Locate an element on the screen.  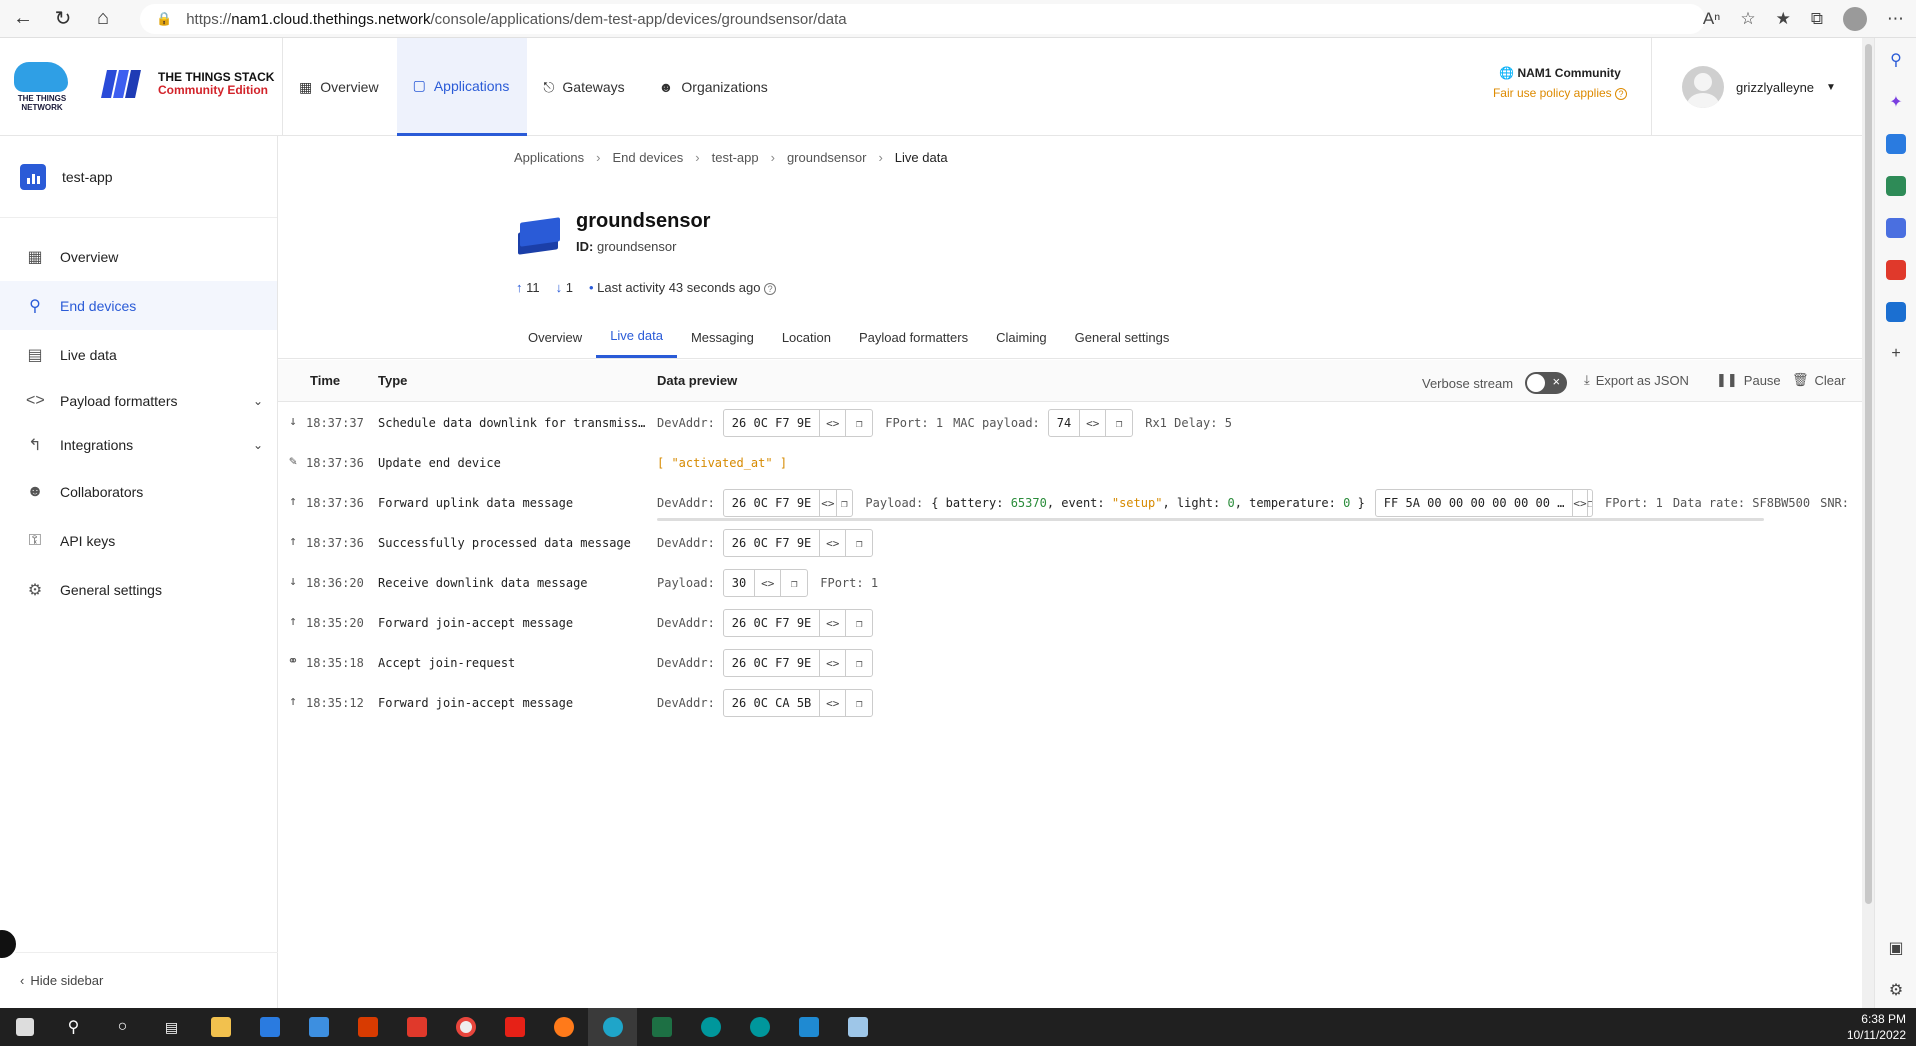
sidebar-item-end-devices: ⚲ End devices is located at coordinates (138, 305).